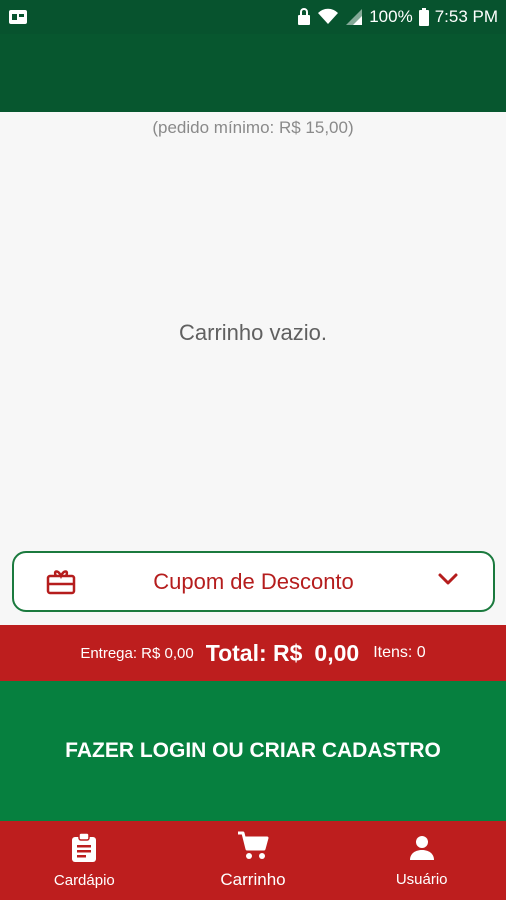 Image resolution: width=506 pixels, height=900 pixels. I want to click on battery-icon, so click(423, 17).